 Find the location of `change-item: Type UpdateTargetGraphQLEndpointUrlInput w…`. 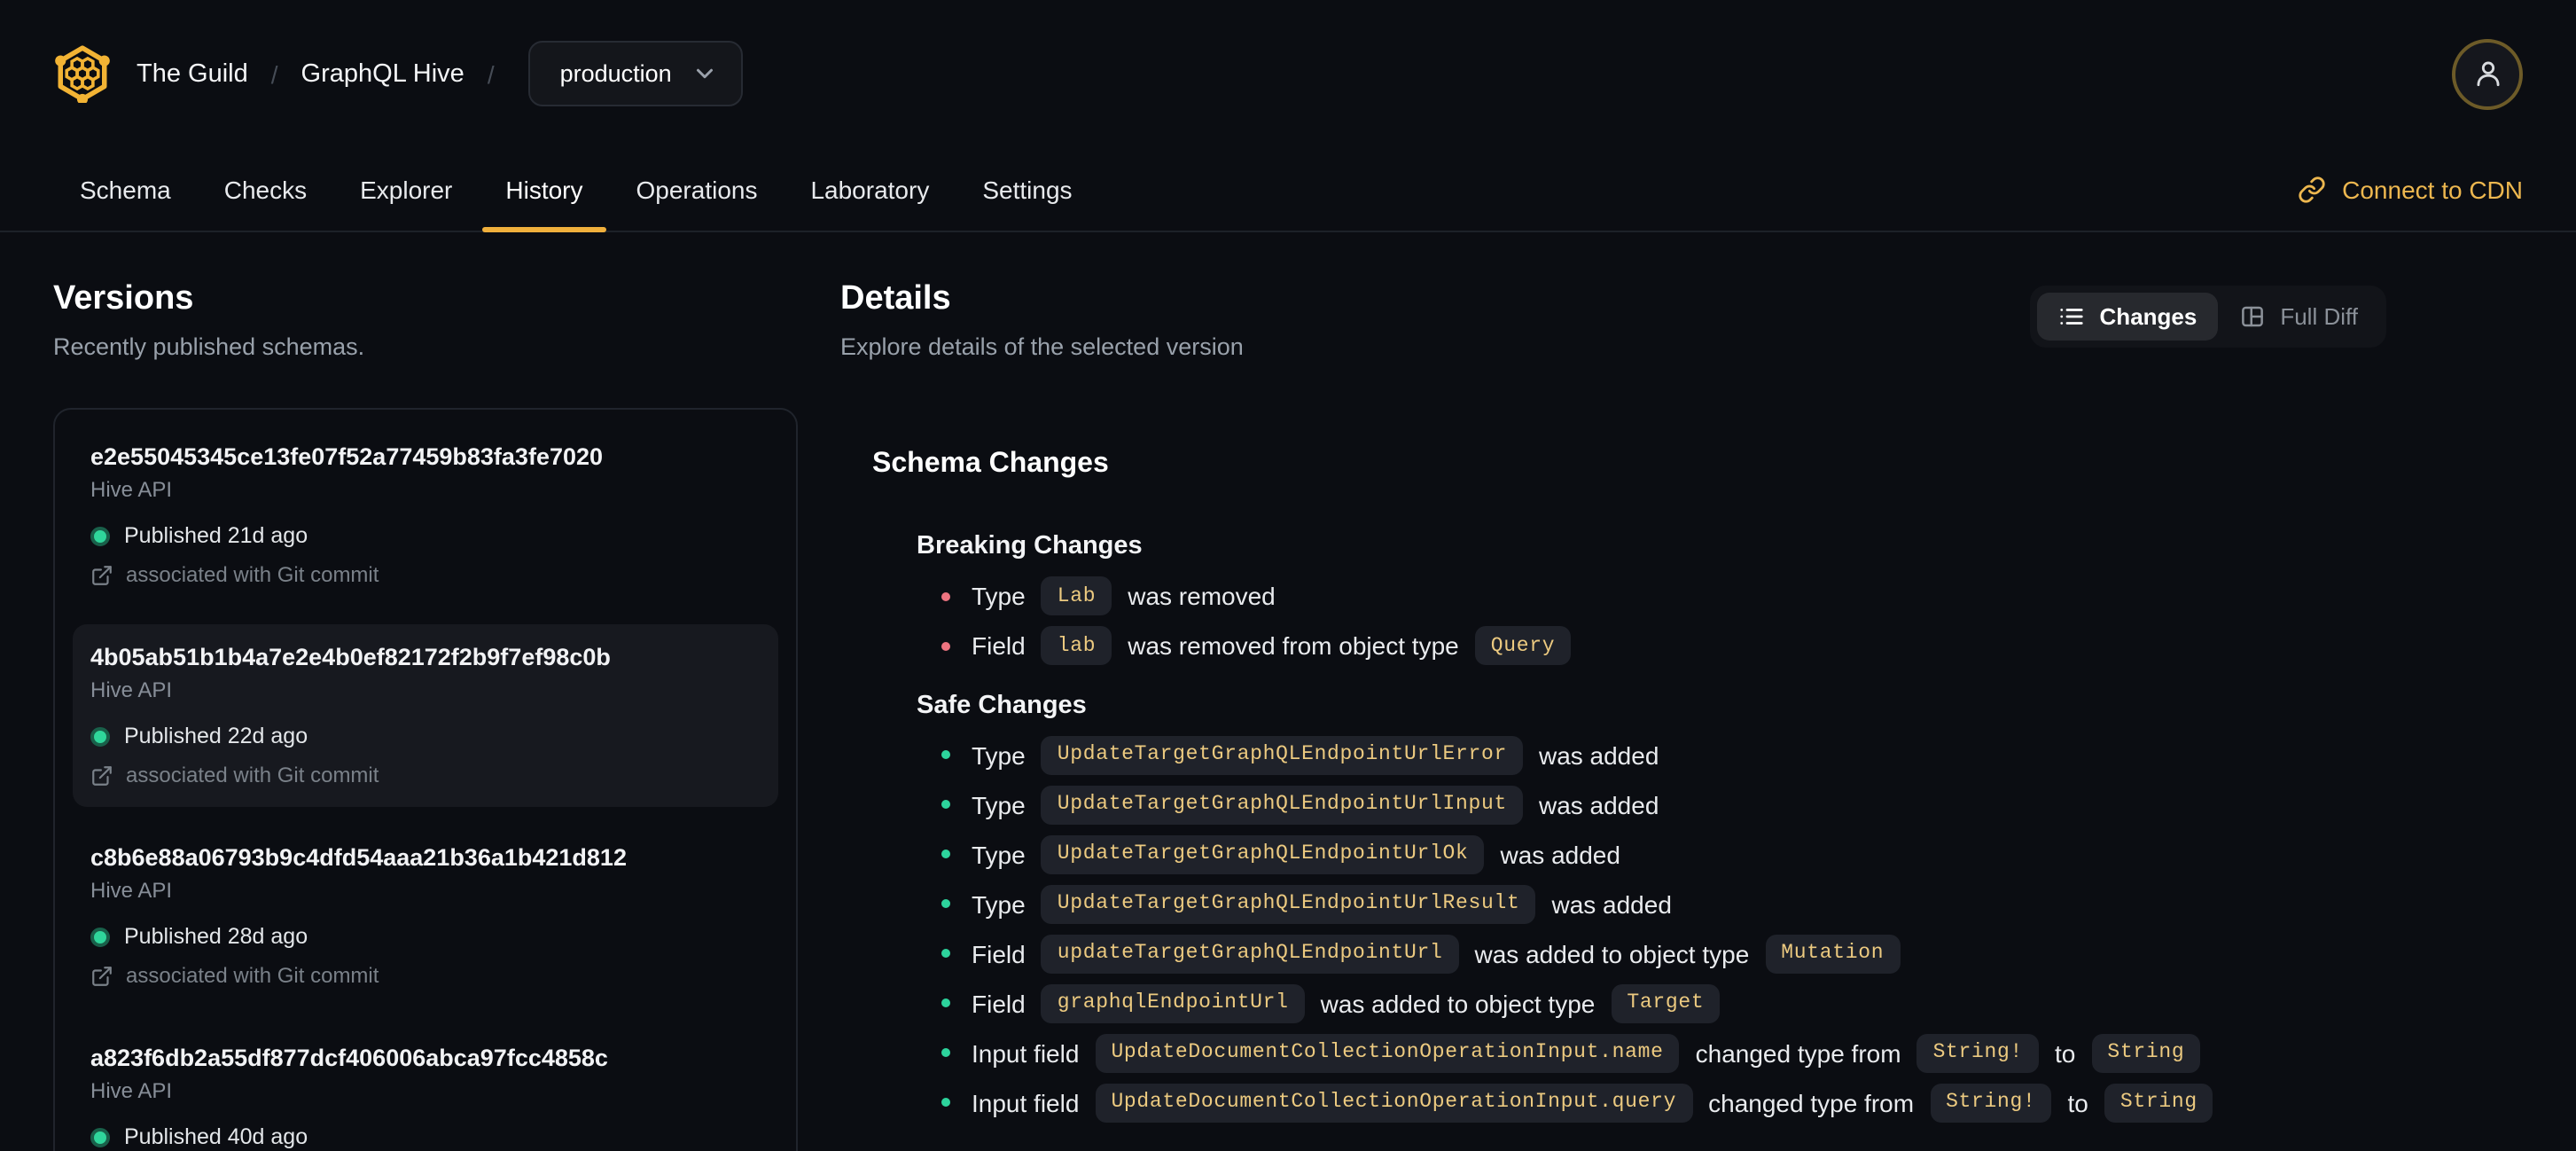

change-item: Type UpdateTargetGraphQLEndpointUrlInput w… is located at coordinates (1663, 805).